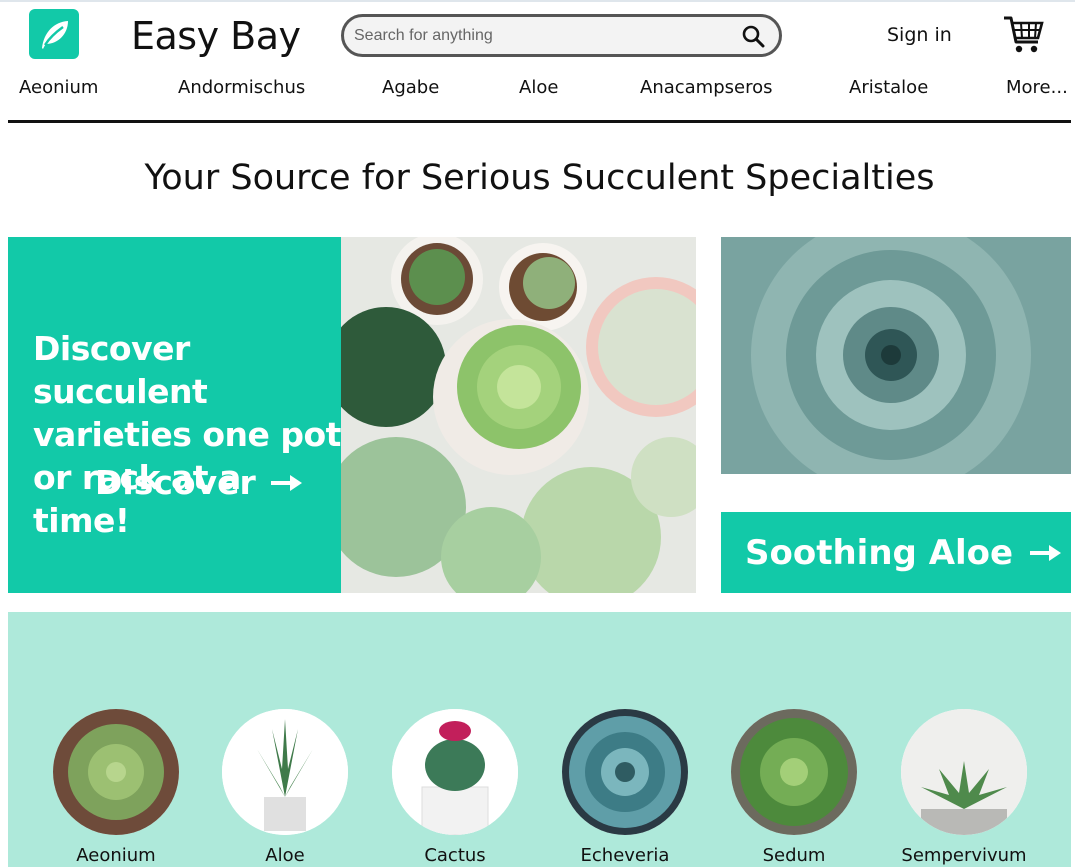 The width and height of the screenshot is (1075, 867). I want to click on category-echeveria: Echeveria, so click(625, 787).